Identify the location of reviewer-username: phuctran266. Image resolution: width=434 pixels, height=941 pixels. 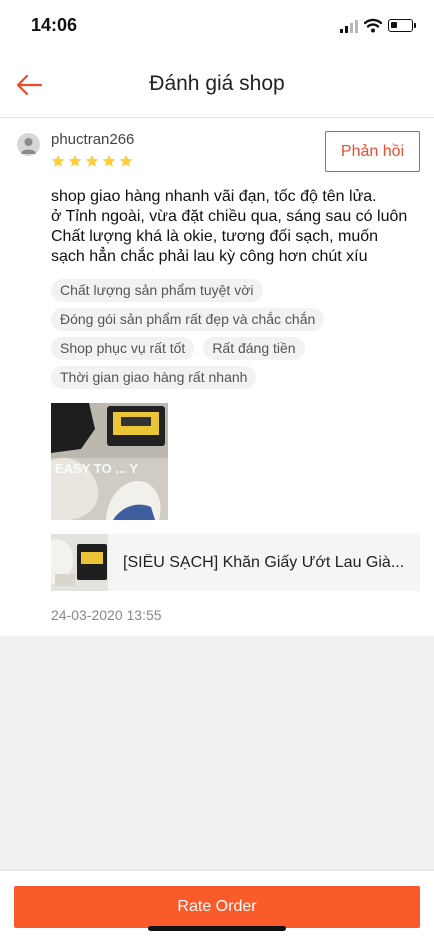
(93, 139).